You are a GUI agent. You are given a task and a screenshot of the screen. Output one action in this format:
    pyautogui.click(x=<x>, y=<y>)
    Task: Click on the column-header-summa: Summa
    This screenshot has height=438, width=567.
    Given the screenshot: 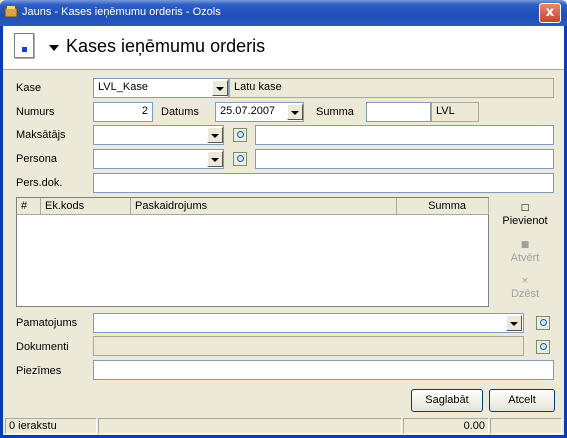 What is the action you would take?
    pyautogui.click(x=443, y=206)
    